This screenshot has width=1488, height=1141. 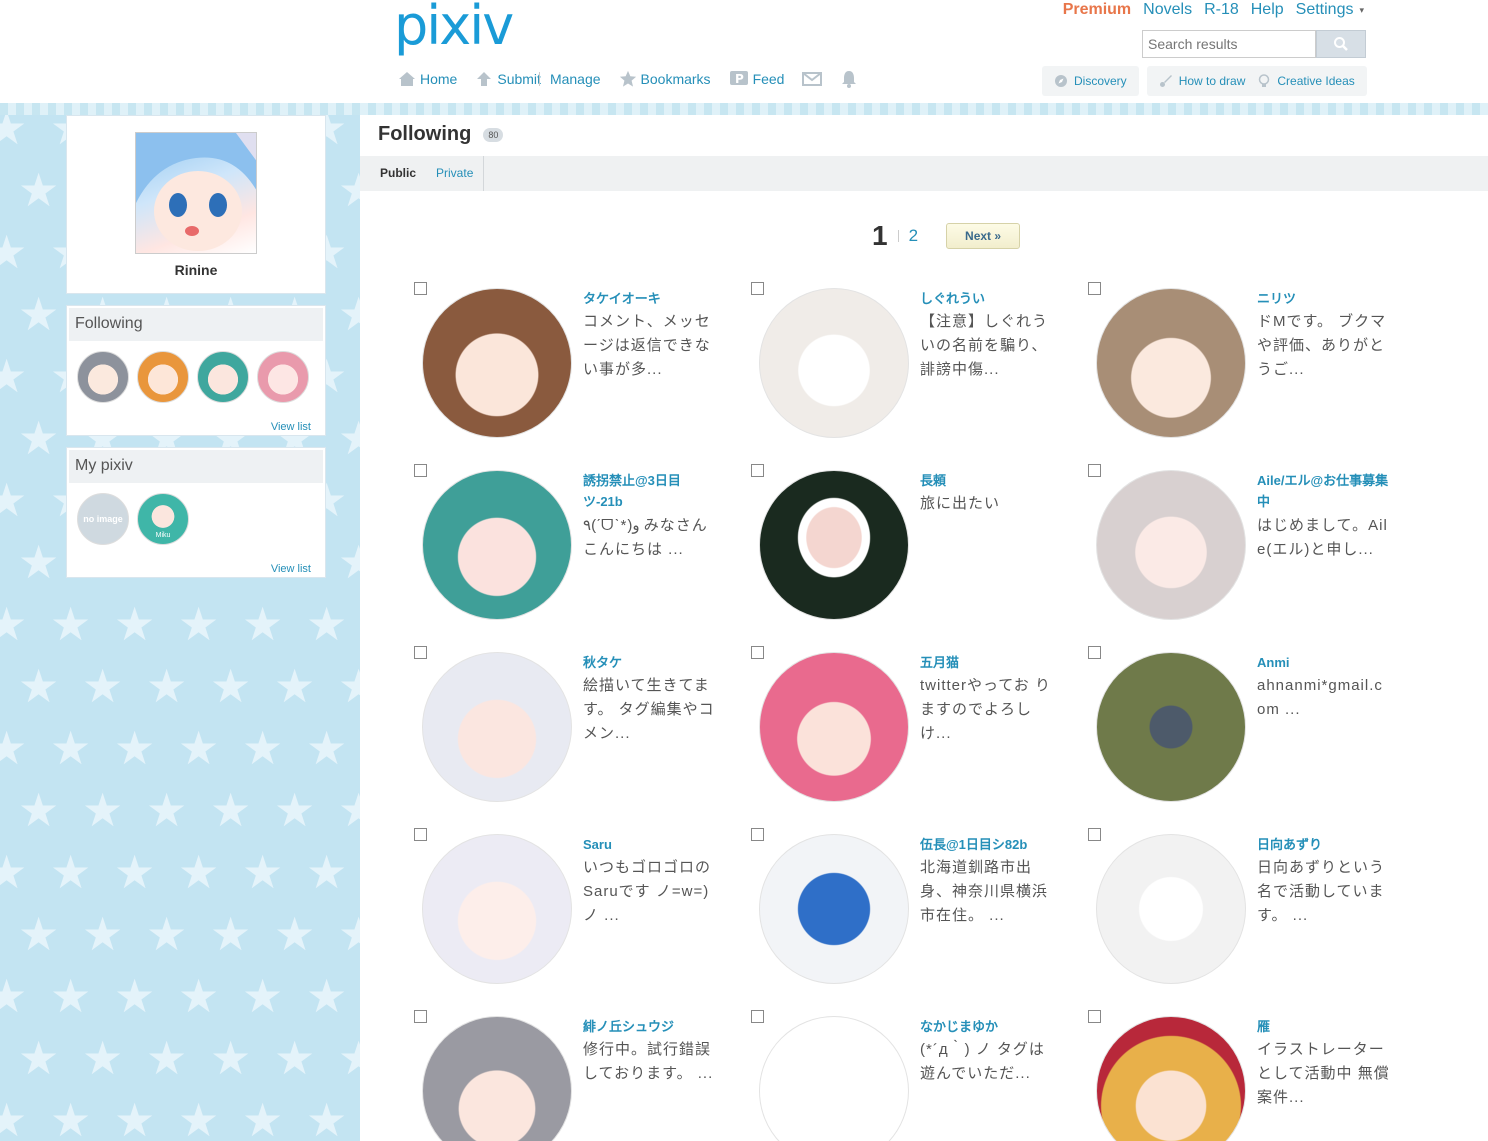 I want to click on user-name-link: Saru, so click(x=650, y=844).